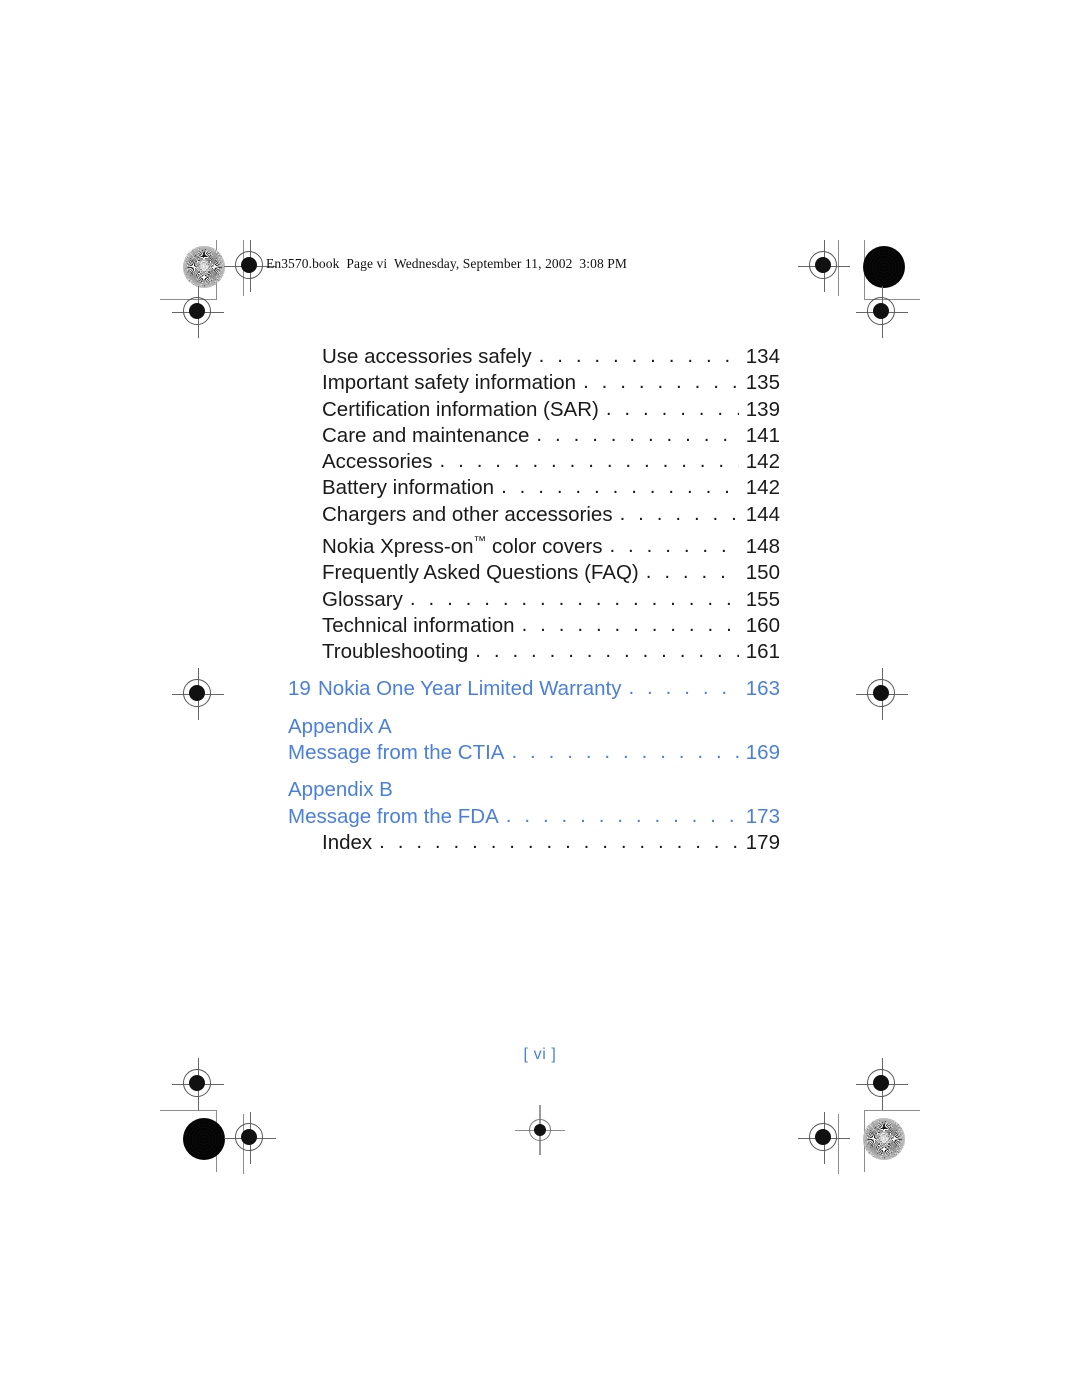 The height and width of the screenshot is (1397, 1080). What do you see at coordinates (762, 409) in the screenshot?
I see `toc-entry-page: 139` at bounding box center [762, 409].